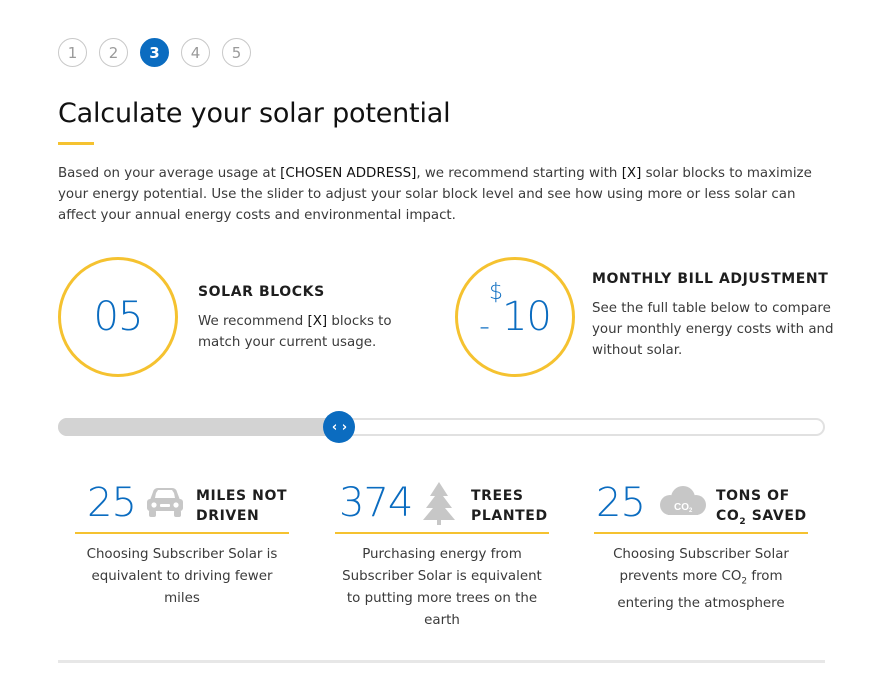  I want to click on co2-cloud-icon: CO2, so click(682, 504).